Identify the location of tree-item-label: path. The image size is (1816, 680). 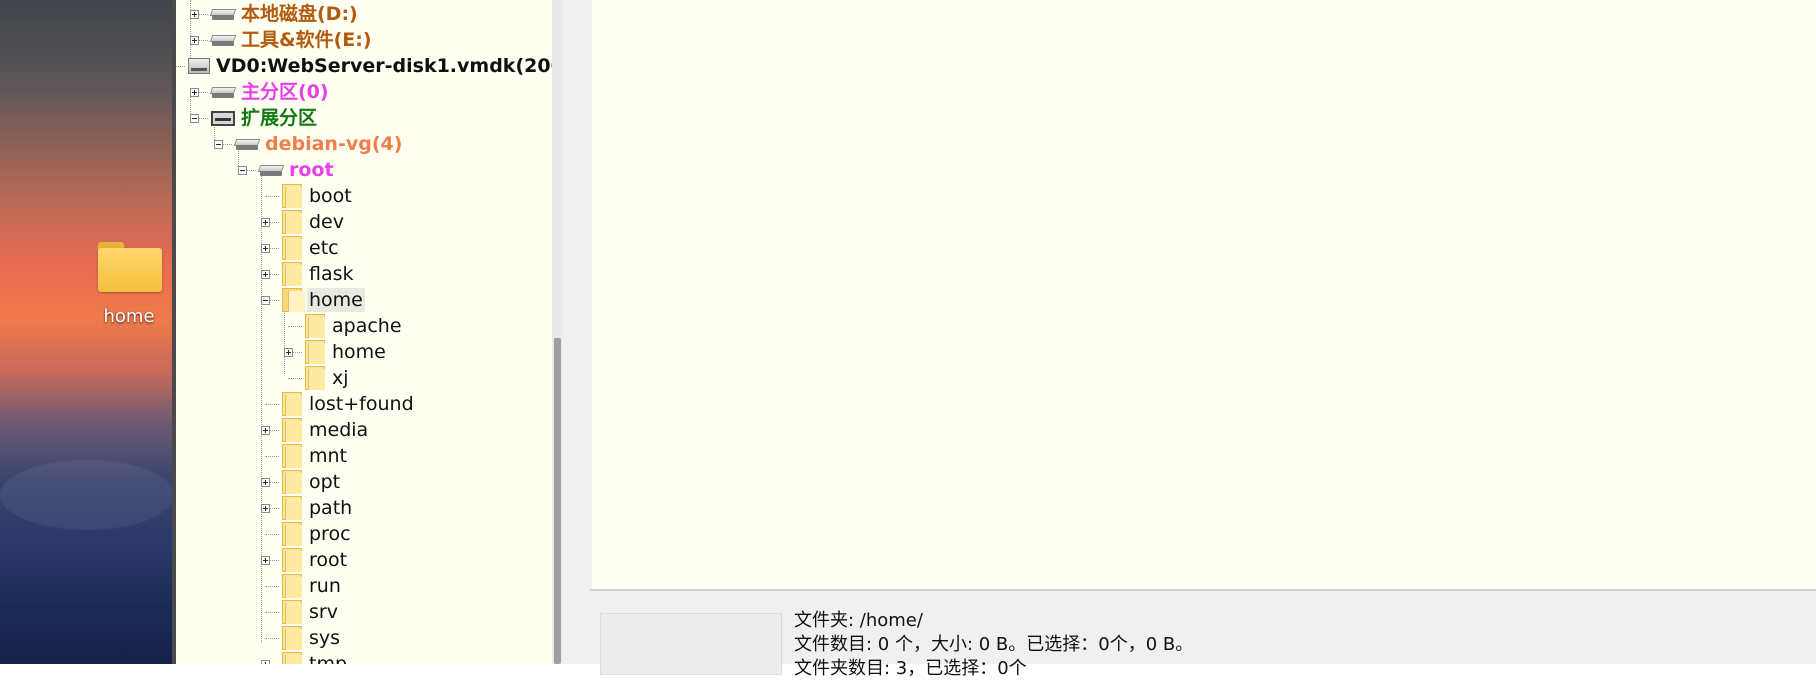
(331, 508).